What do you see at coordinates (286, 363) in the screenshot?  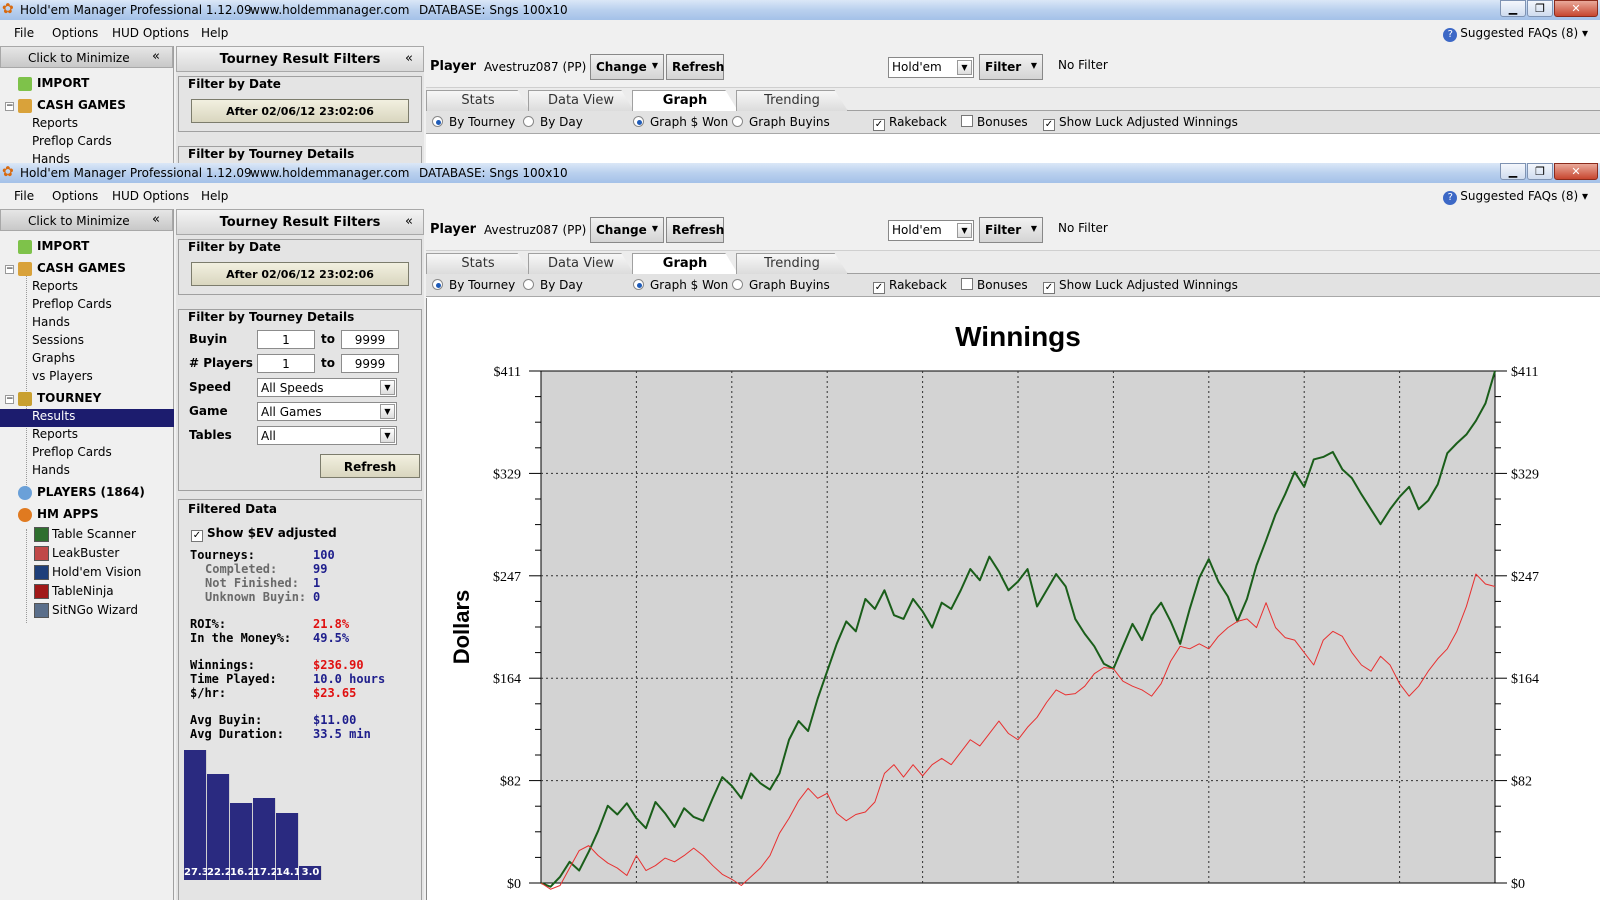 I see `players-from-input: 1` at bounding box center [286, 363].